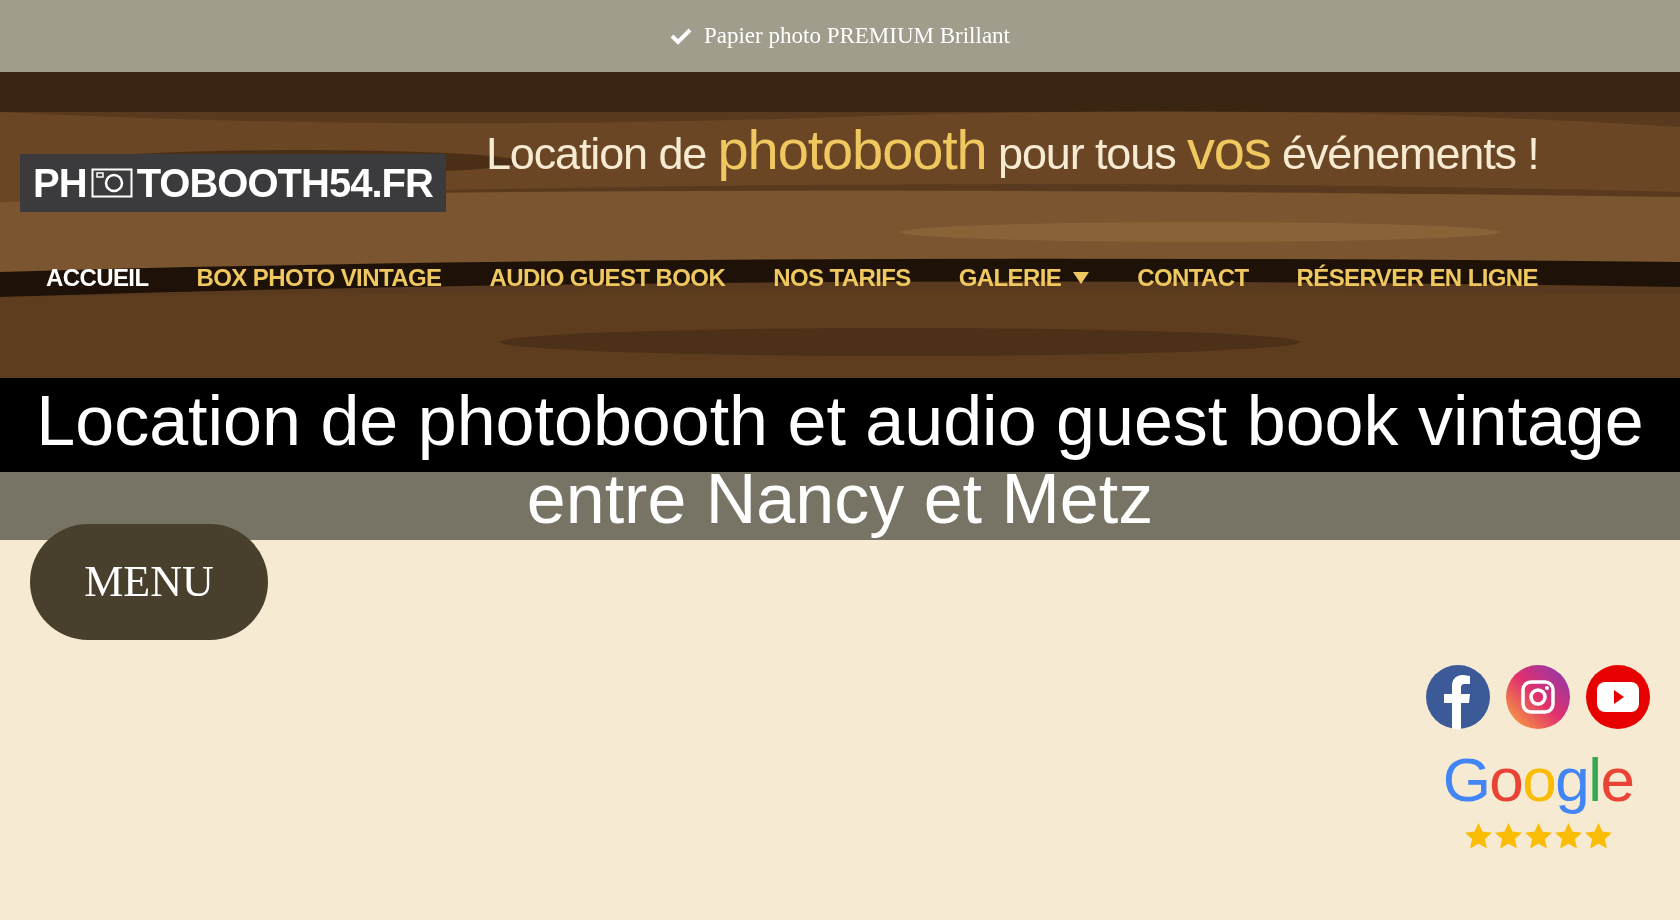  What do you see at coordinates (111, 183) in the screenshot?
I see `camera-icon` at bounding box center [111, 183].